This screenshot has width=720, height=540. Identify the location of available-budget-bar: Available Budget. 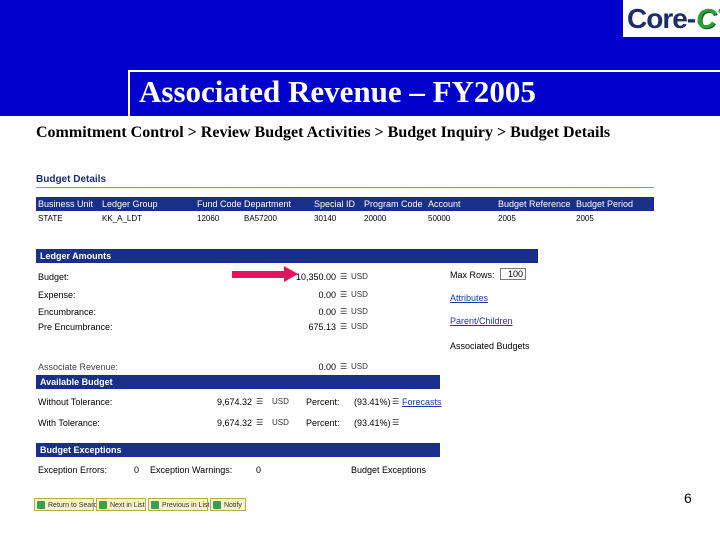
(238, 382).